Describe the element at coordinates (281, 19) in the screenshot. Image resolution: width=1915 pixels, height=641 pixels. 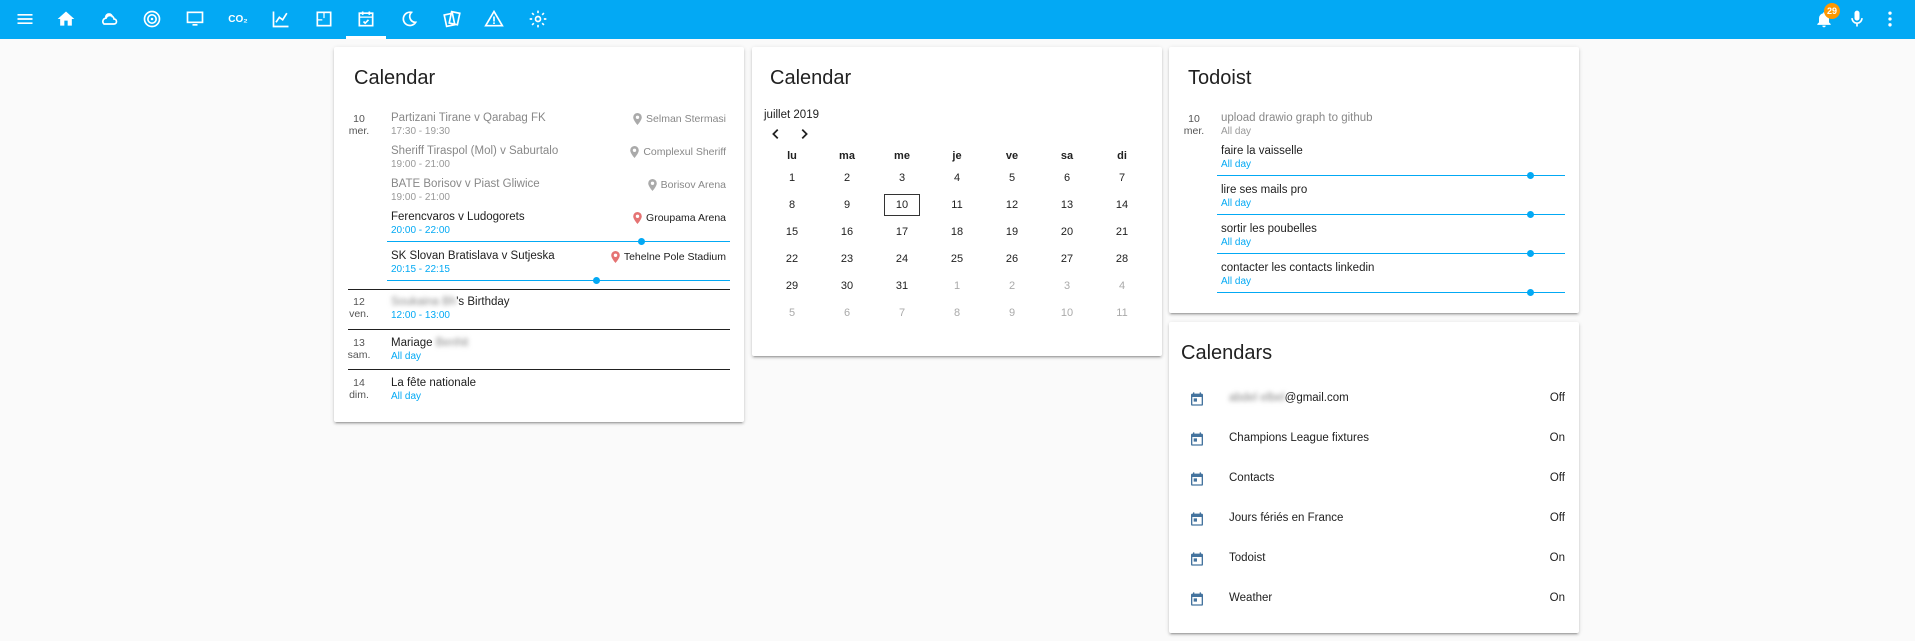
I see `chart-line-icon` at that location.